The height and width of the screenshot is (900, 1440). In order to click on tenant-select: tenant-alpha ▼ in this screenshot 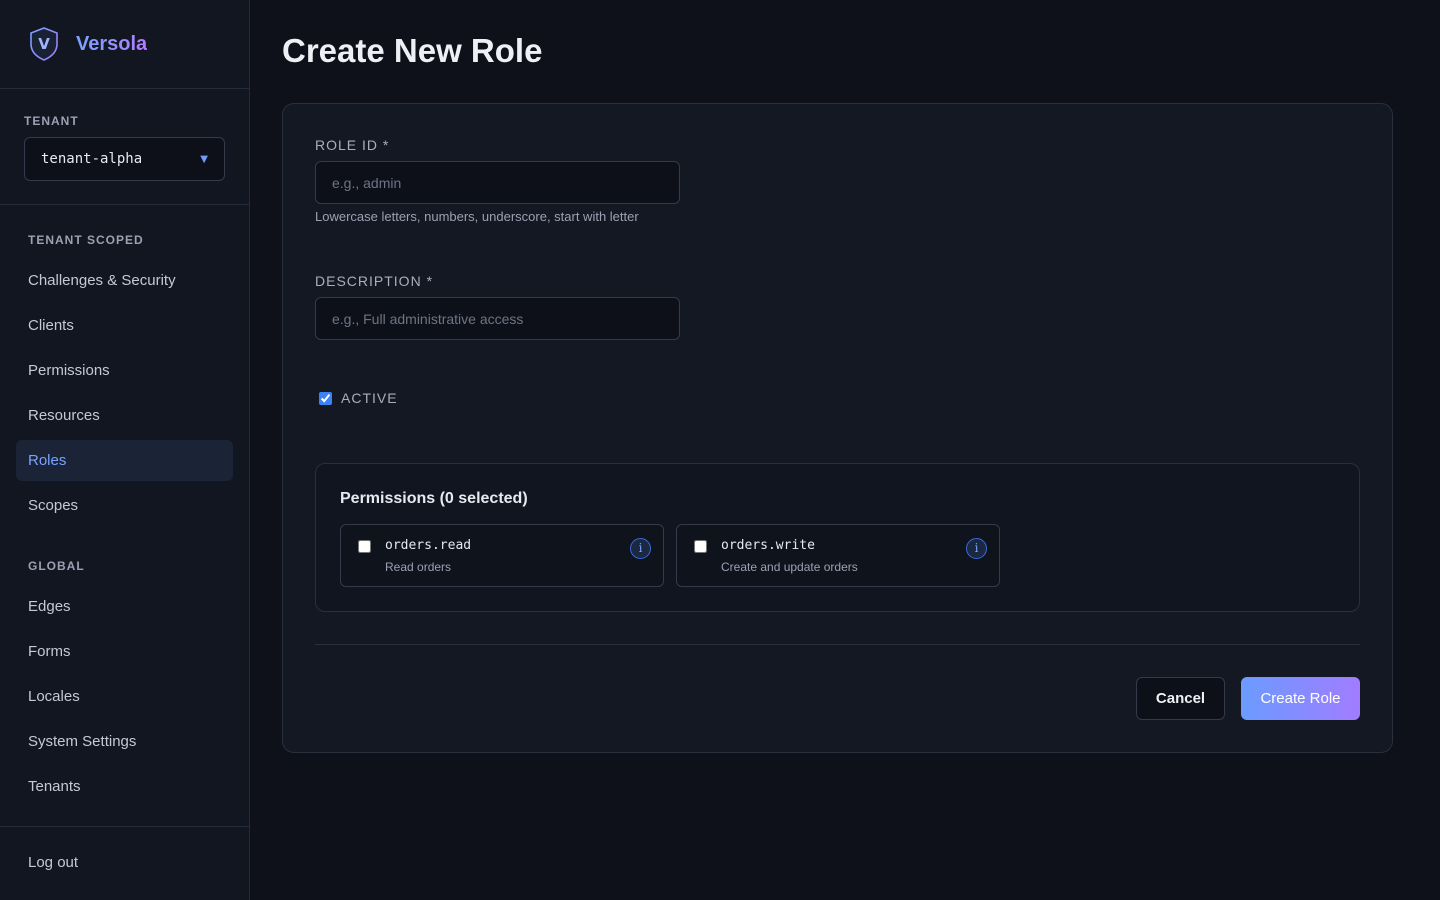, I will do `click(124, 159)`.